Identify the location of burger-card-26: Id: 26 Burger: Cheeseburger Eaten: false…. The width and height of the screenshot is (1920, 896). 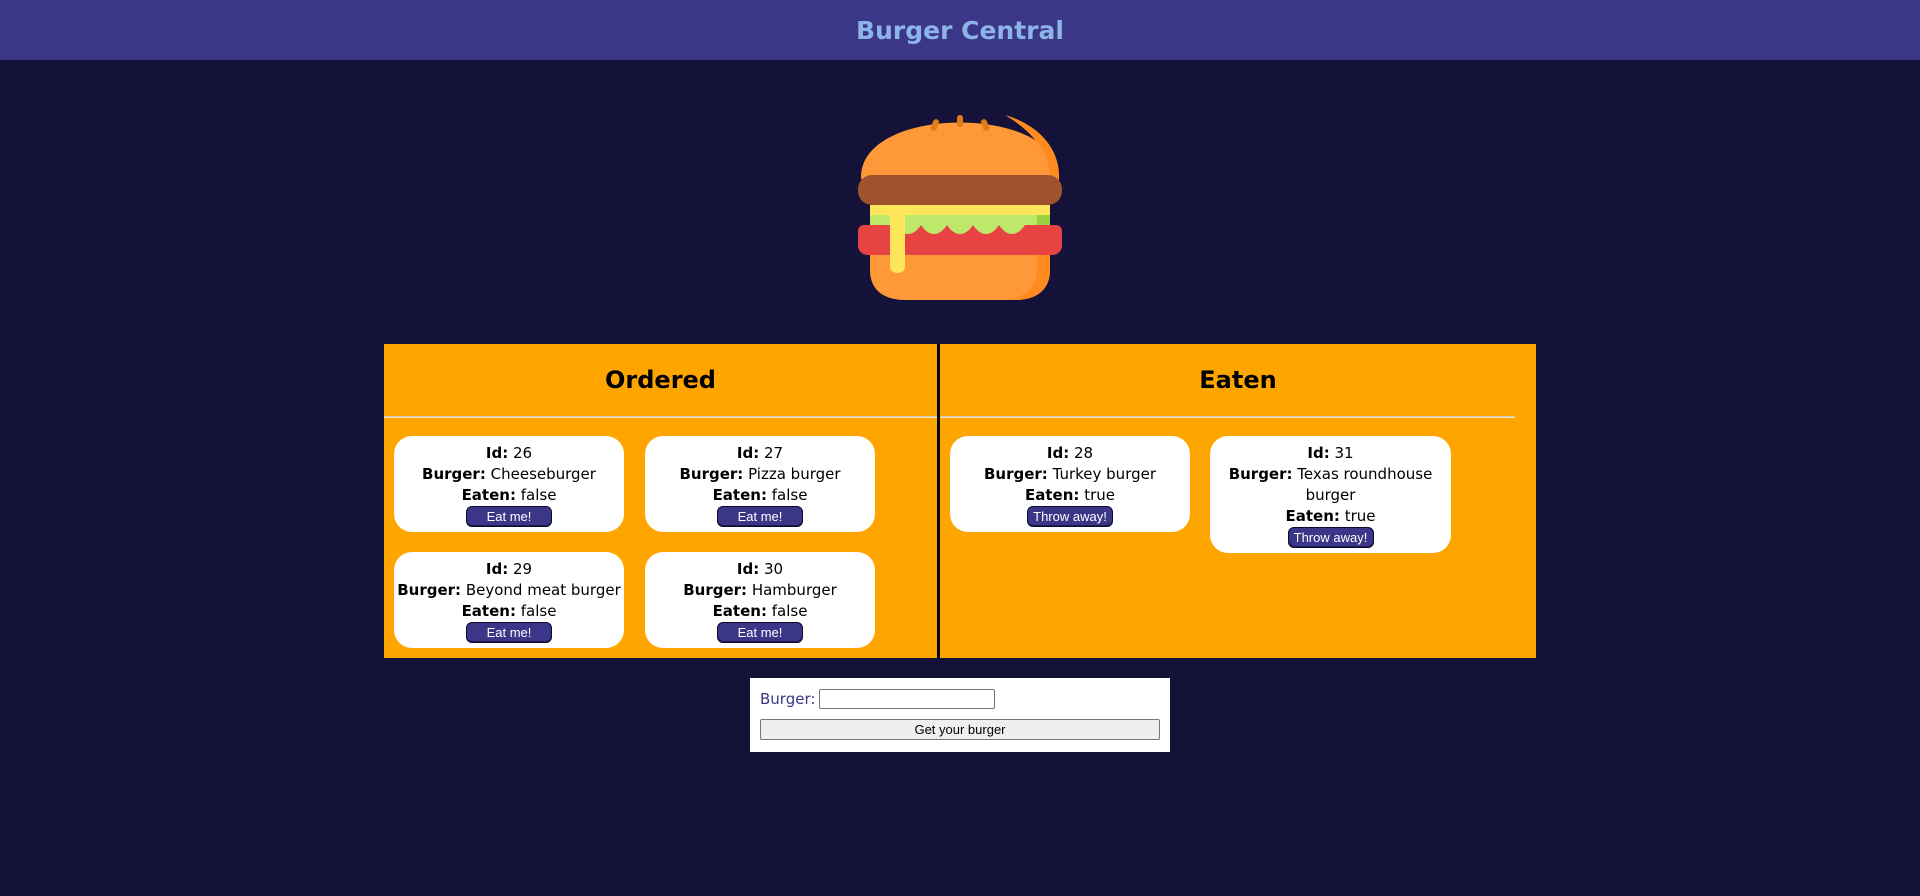
(509, 484).